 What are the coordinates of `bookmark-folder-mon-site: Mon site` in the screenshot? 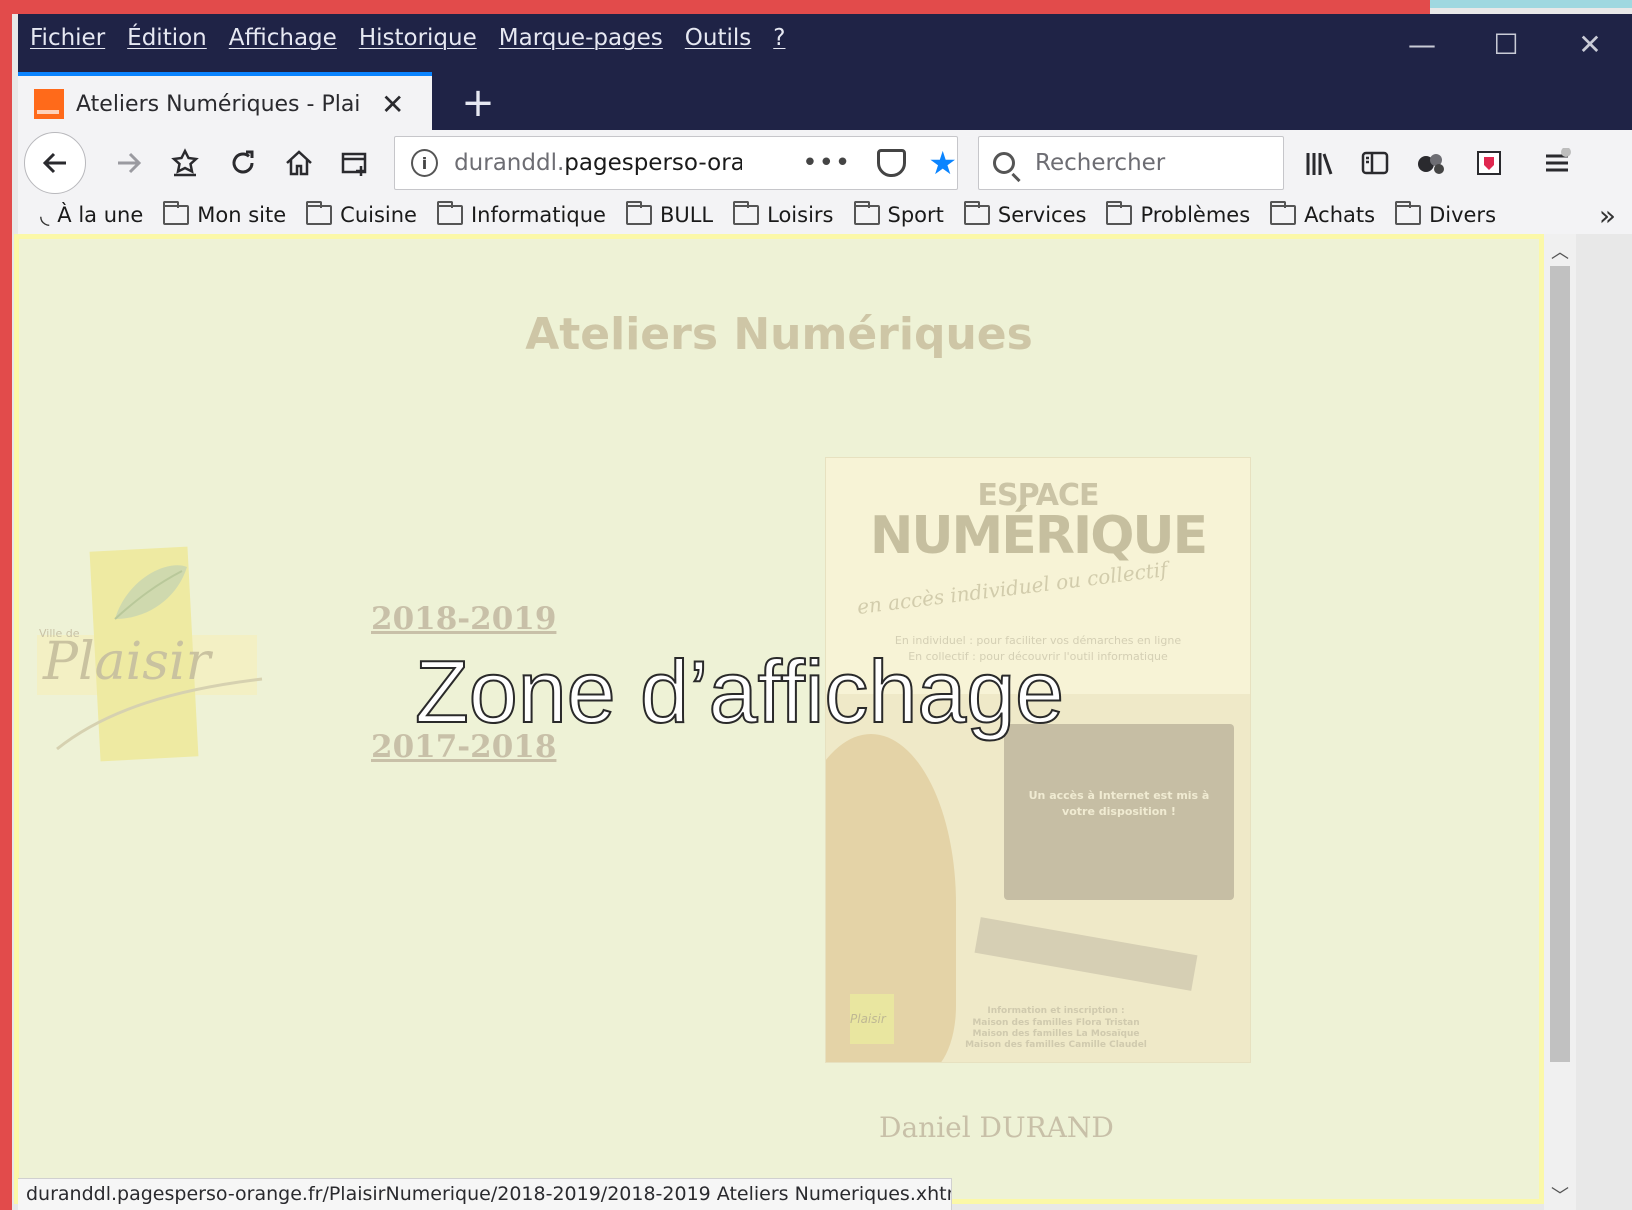 It's located at (225, 214).